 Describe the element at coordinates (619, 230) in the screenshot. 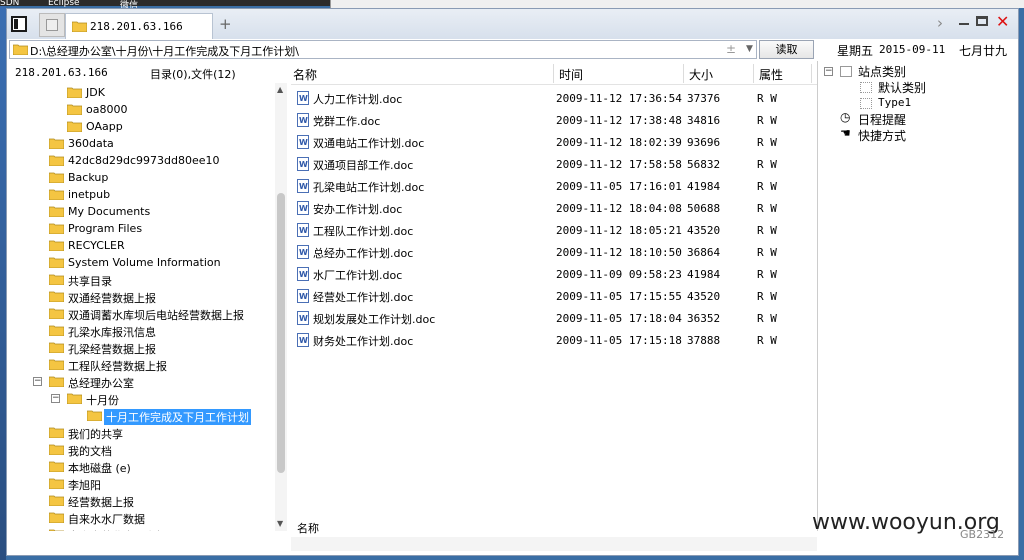

I see `file-time: 2009-11-12 18:05:21` at that location.